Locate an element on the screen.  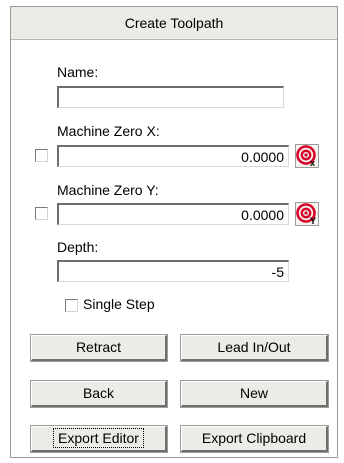
name-label: Name: is located at coordinates (78, 72).